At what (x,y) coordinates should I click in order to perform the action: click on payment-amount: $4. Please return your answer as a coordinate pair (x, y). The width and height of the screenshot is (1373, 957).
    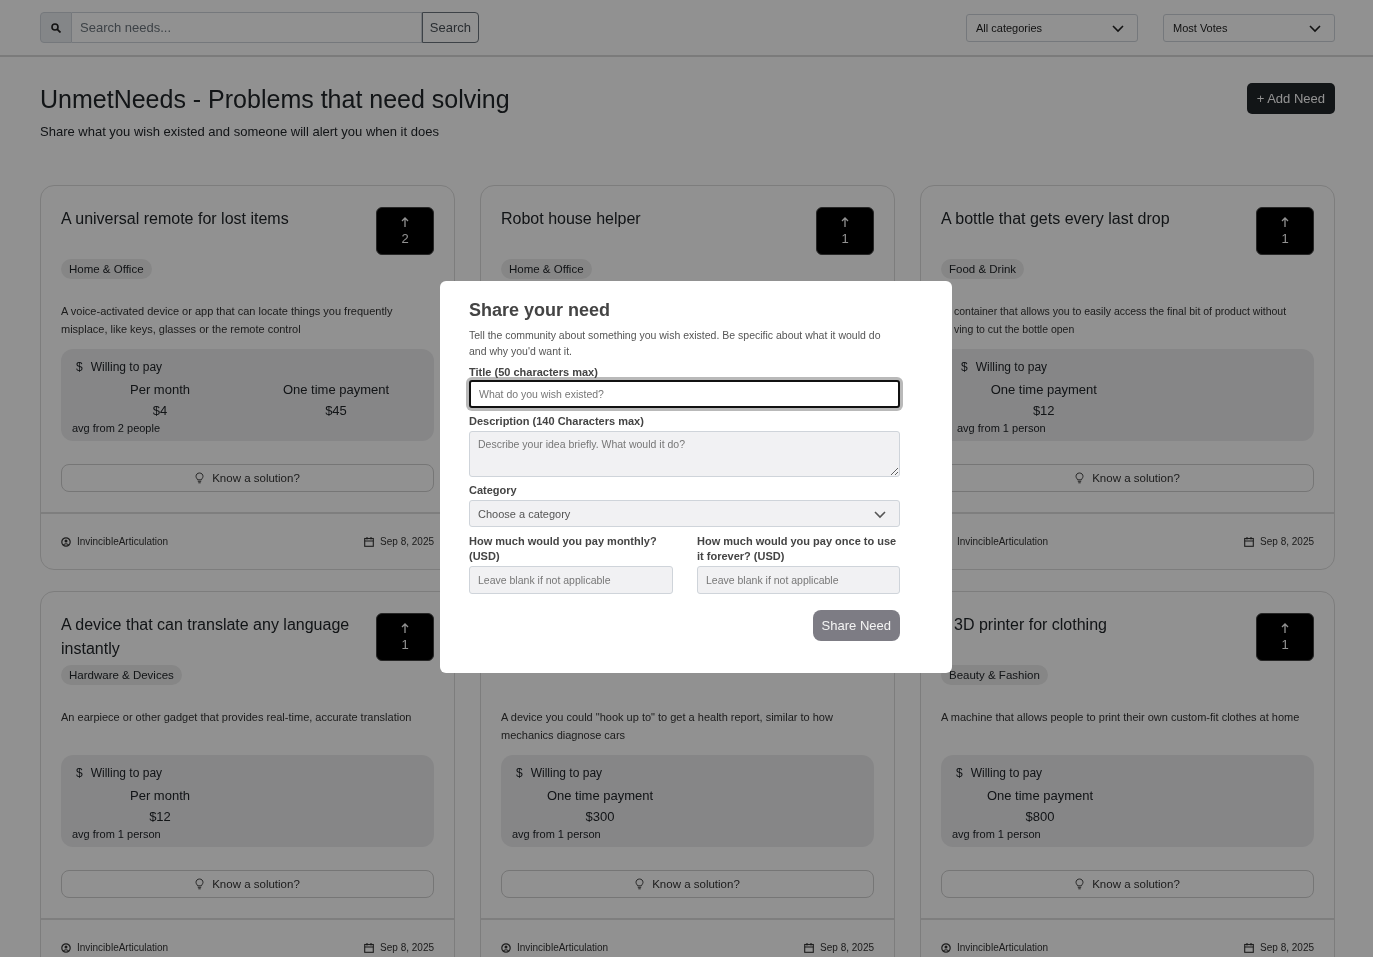
    Looking at the image, I should click on (160, 411).